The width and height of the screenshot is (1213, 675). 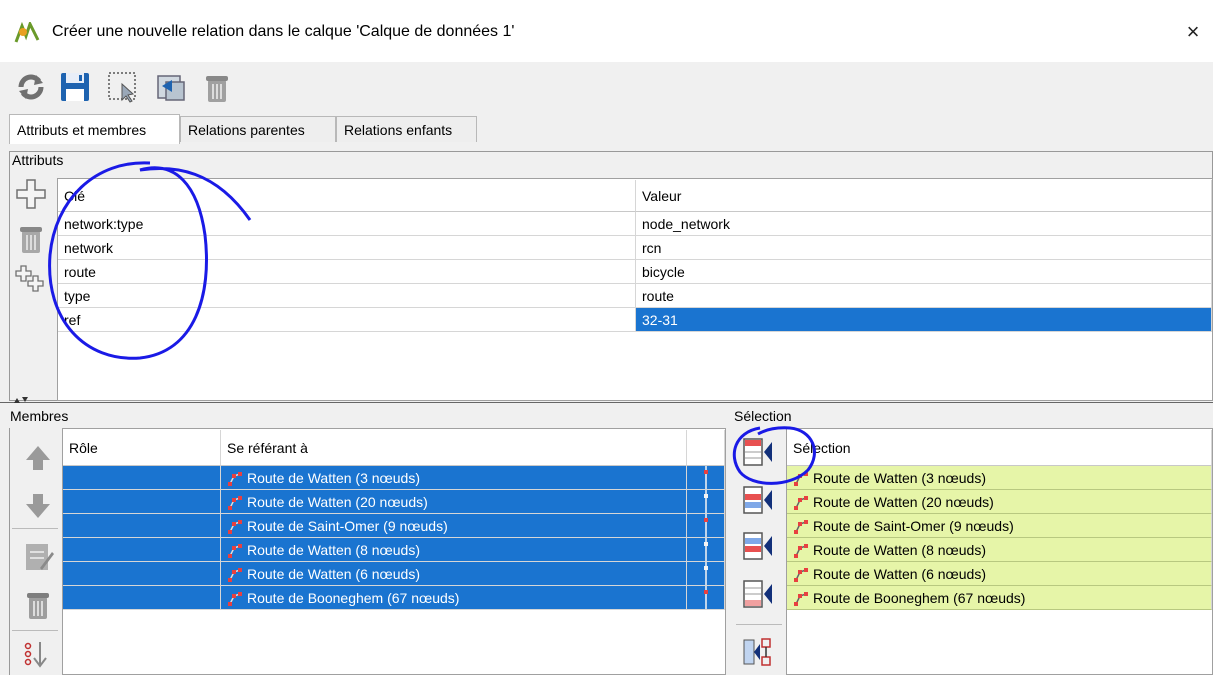 I want to click on move-down-icon, so click(x=38, y=506).